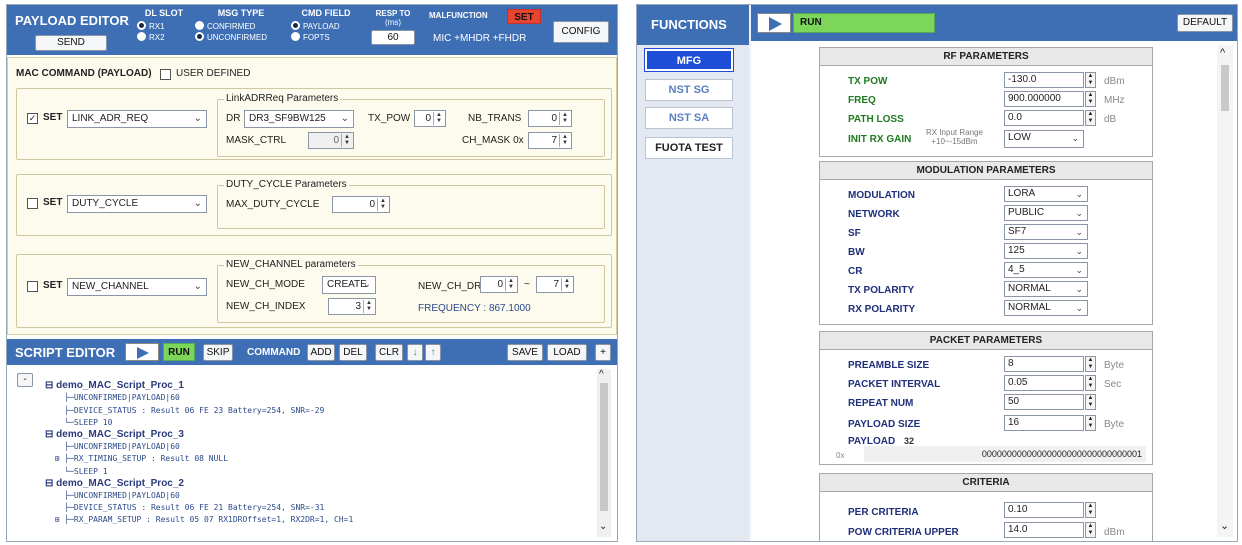  What do you see at coordinates (352, 306) in the screenshot?
I see `newch-index-spinner: 3 ▲ ▼` at bounding box center [352, 306].